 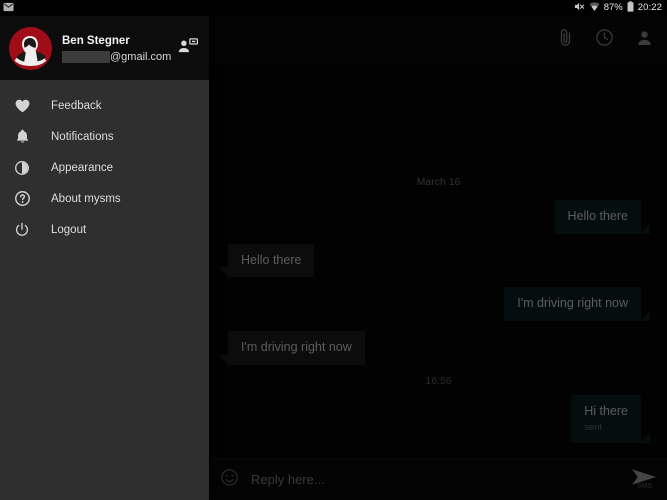 I want to click on account-email-domain: @gmail.com, so click(x=141, y=56).